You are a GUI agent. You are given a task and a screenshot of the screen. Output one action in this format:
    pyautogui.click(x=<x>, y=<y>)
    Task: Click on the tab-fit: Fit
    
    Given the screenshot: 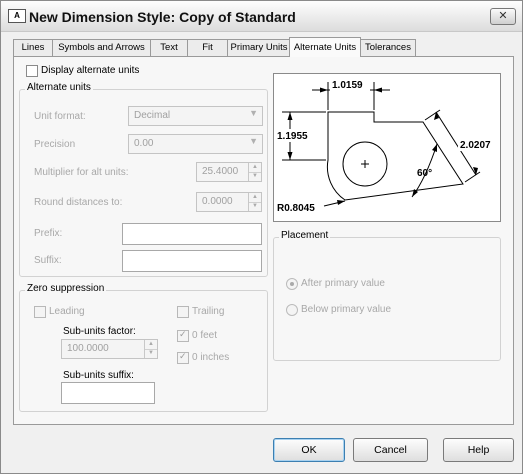 What is the action you would take?
    pyautogui.click(x=207, y=47)
    